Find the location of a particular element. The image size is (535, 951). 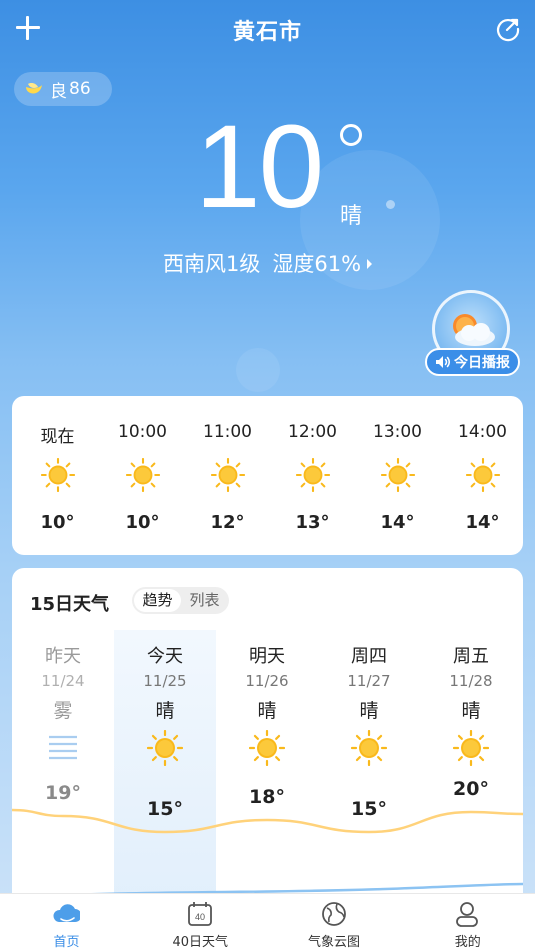

speaker-icon is located at coordinates (443, 362).